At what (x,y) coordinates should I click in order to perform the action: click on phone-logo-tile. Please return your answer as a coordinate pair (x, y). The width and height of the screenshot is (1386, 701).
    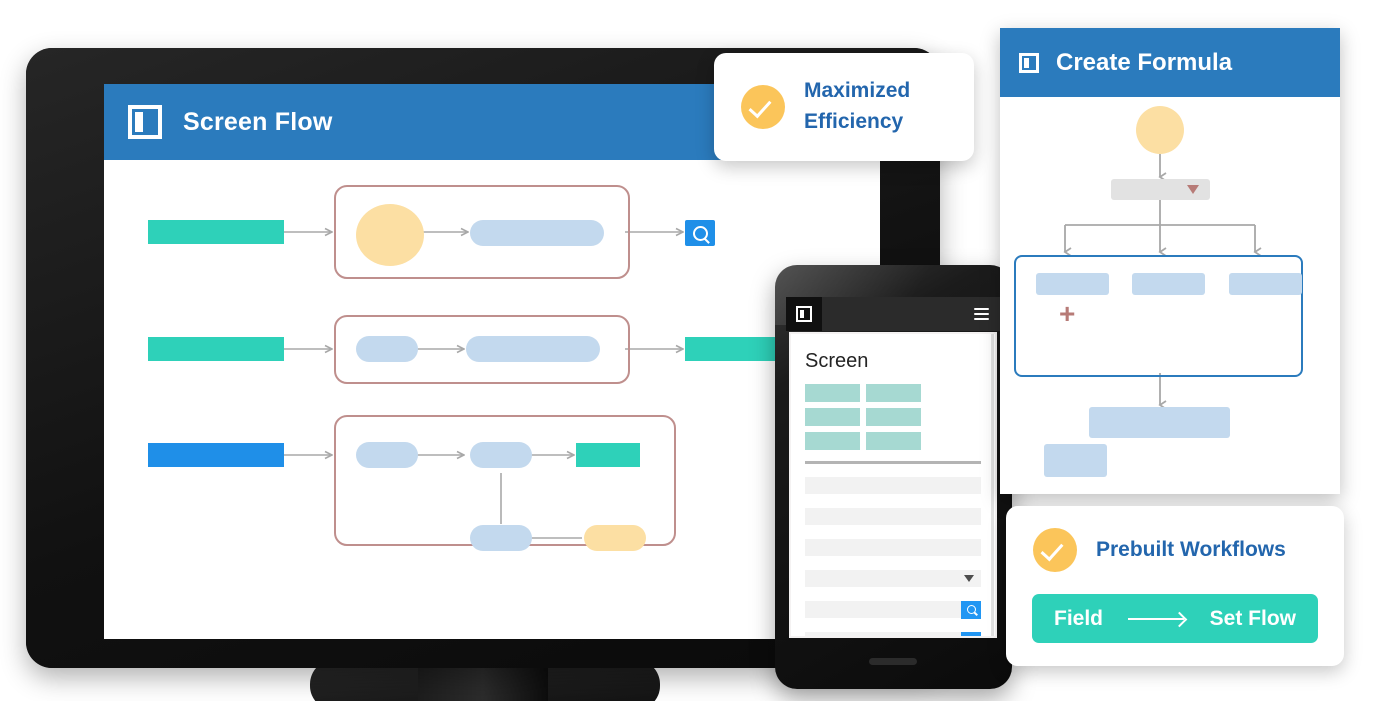
    Looking at the image, I should click on (804, 314).